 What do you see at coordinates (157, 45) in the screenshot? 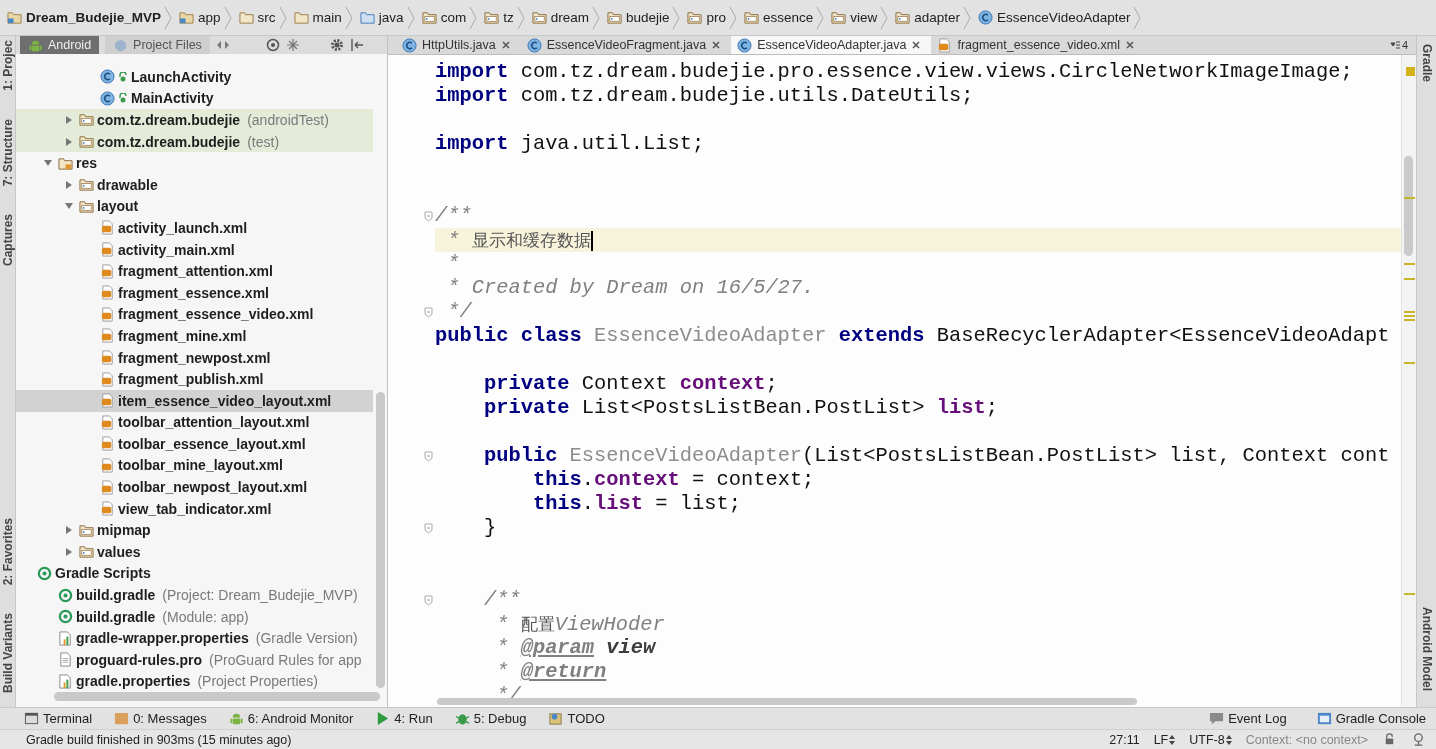
I see `view-tab: Project Files` at bounding box center [157, 45].